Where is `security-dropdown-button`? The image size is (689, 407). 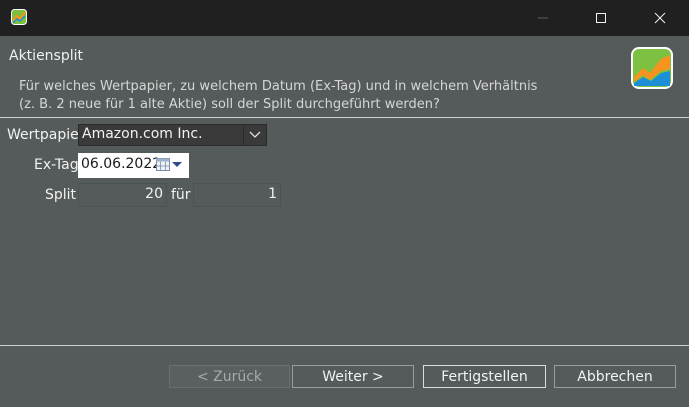
security-dropdown-button is located at coordinates (254, 135).